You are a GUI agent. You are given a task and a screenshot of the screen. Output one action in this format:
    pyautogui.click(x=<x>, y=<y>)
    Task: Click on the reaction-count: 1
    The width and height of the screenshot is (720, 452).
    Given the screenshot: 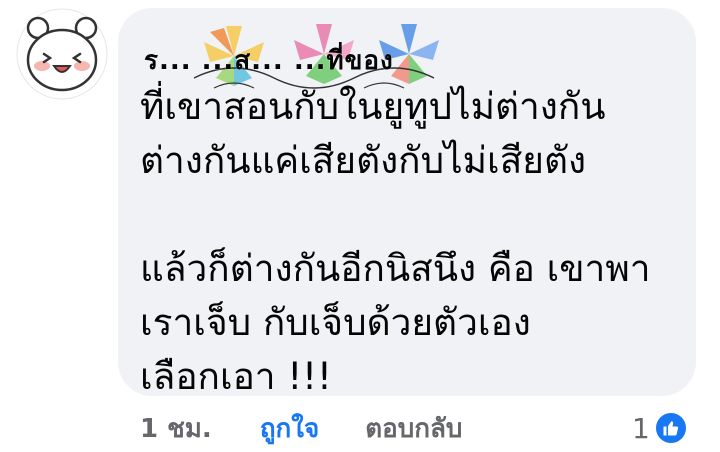 What is the action you would take?
    pyautogui.click(x=641, y=428)
    